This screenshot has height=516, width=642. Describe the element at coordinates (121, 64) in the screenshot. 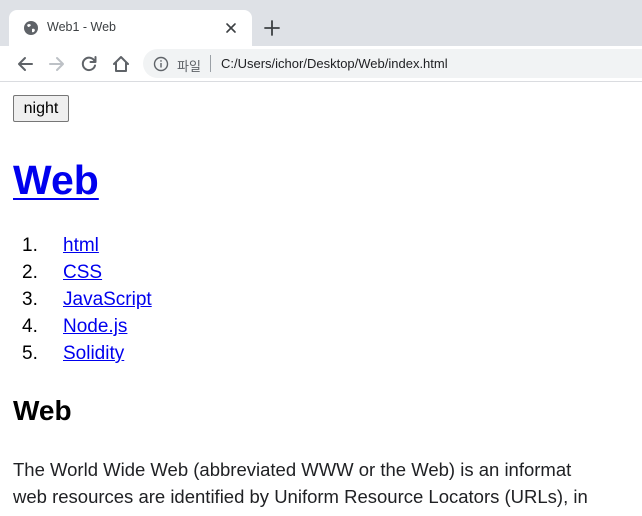

I see `home-button` at that location.